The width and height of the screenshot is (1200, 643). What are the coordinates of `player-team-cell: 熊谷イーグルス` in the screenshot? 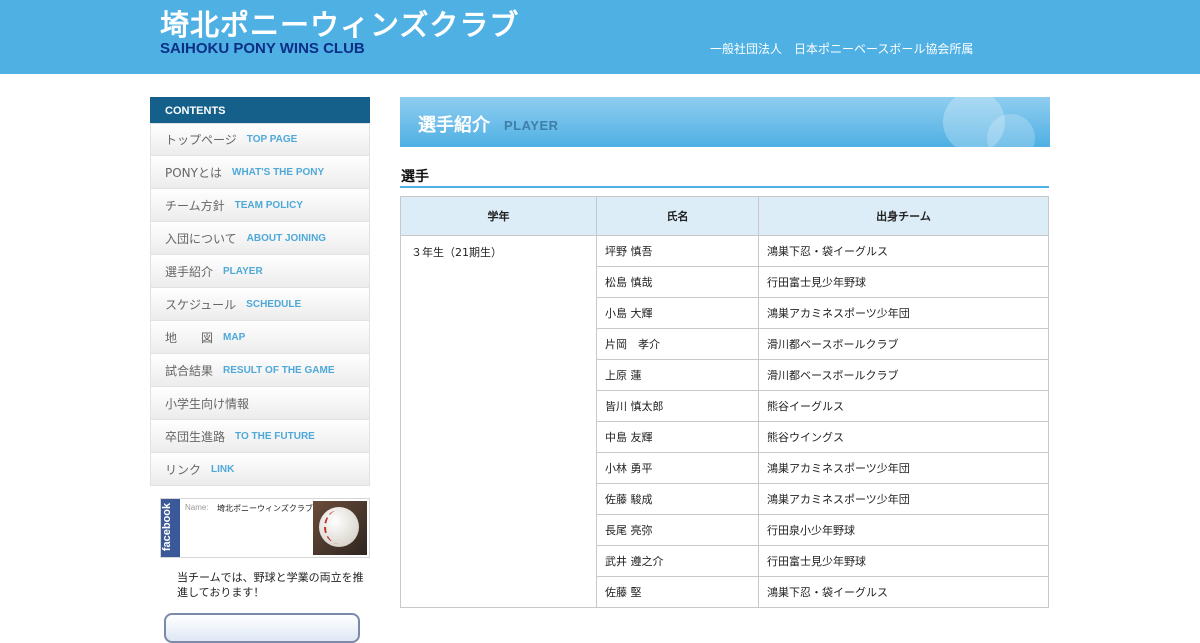 It's located at (903, 406).